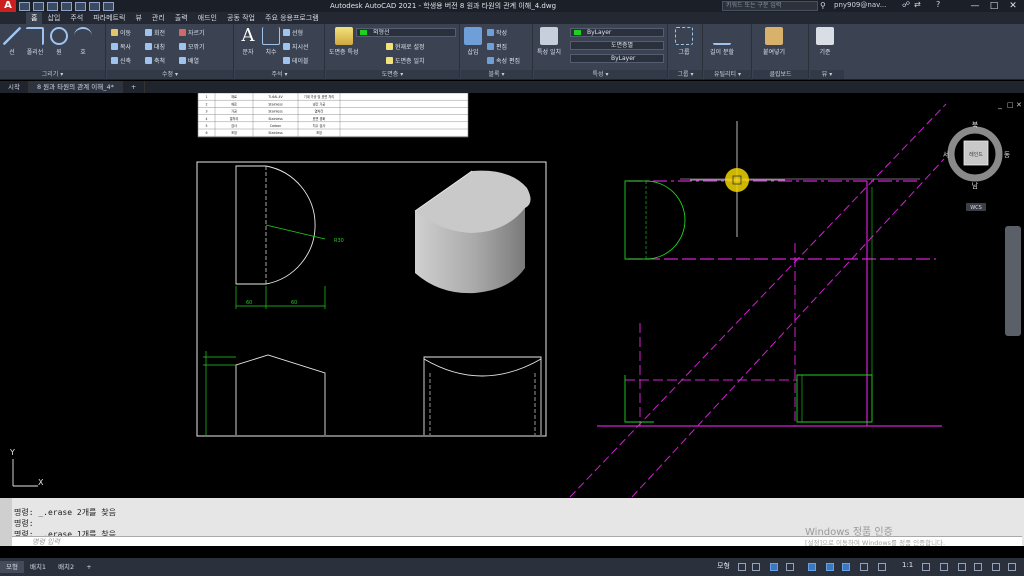 The width and height of the screenshot is (1024, 576). I want to click on make-current-tool: 현재로 설정, so click(405, 46).